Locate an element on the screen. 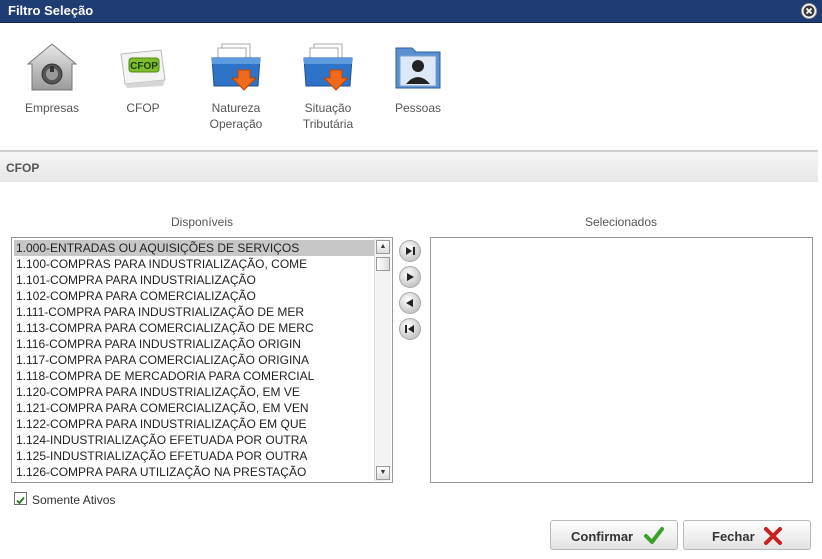 This screenshot has width=822, height=559. close-button-label: Fechar is located at coordinates (733, 536).